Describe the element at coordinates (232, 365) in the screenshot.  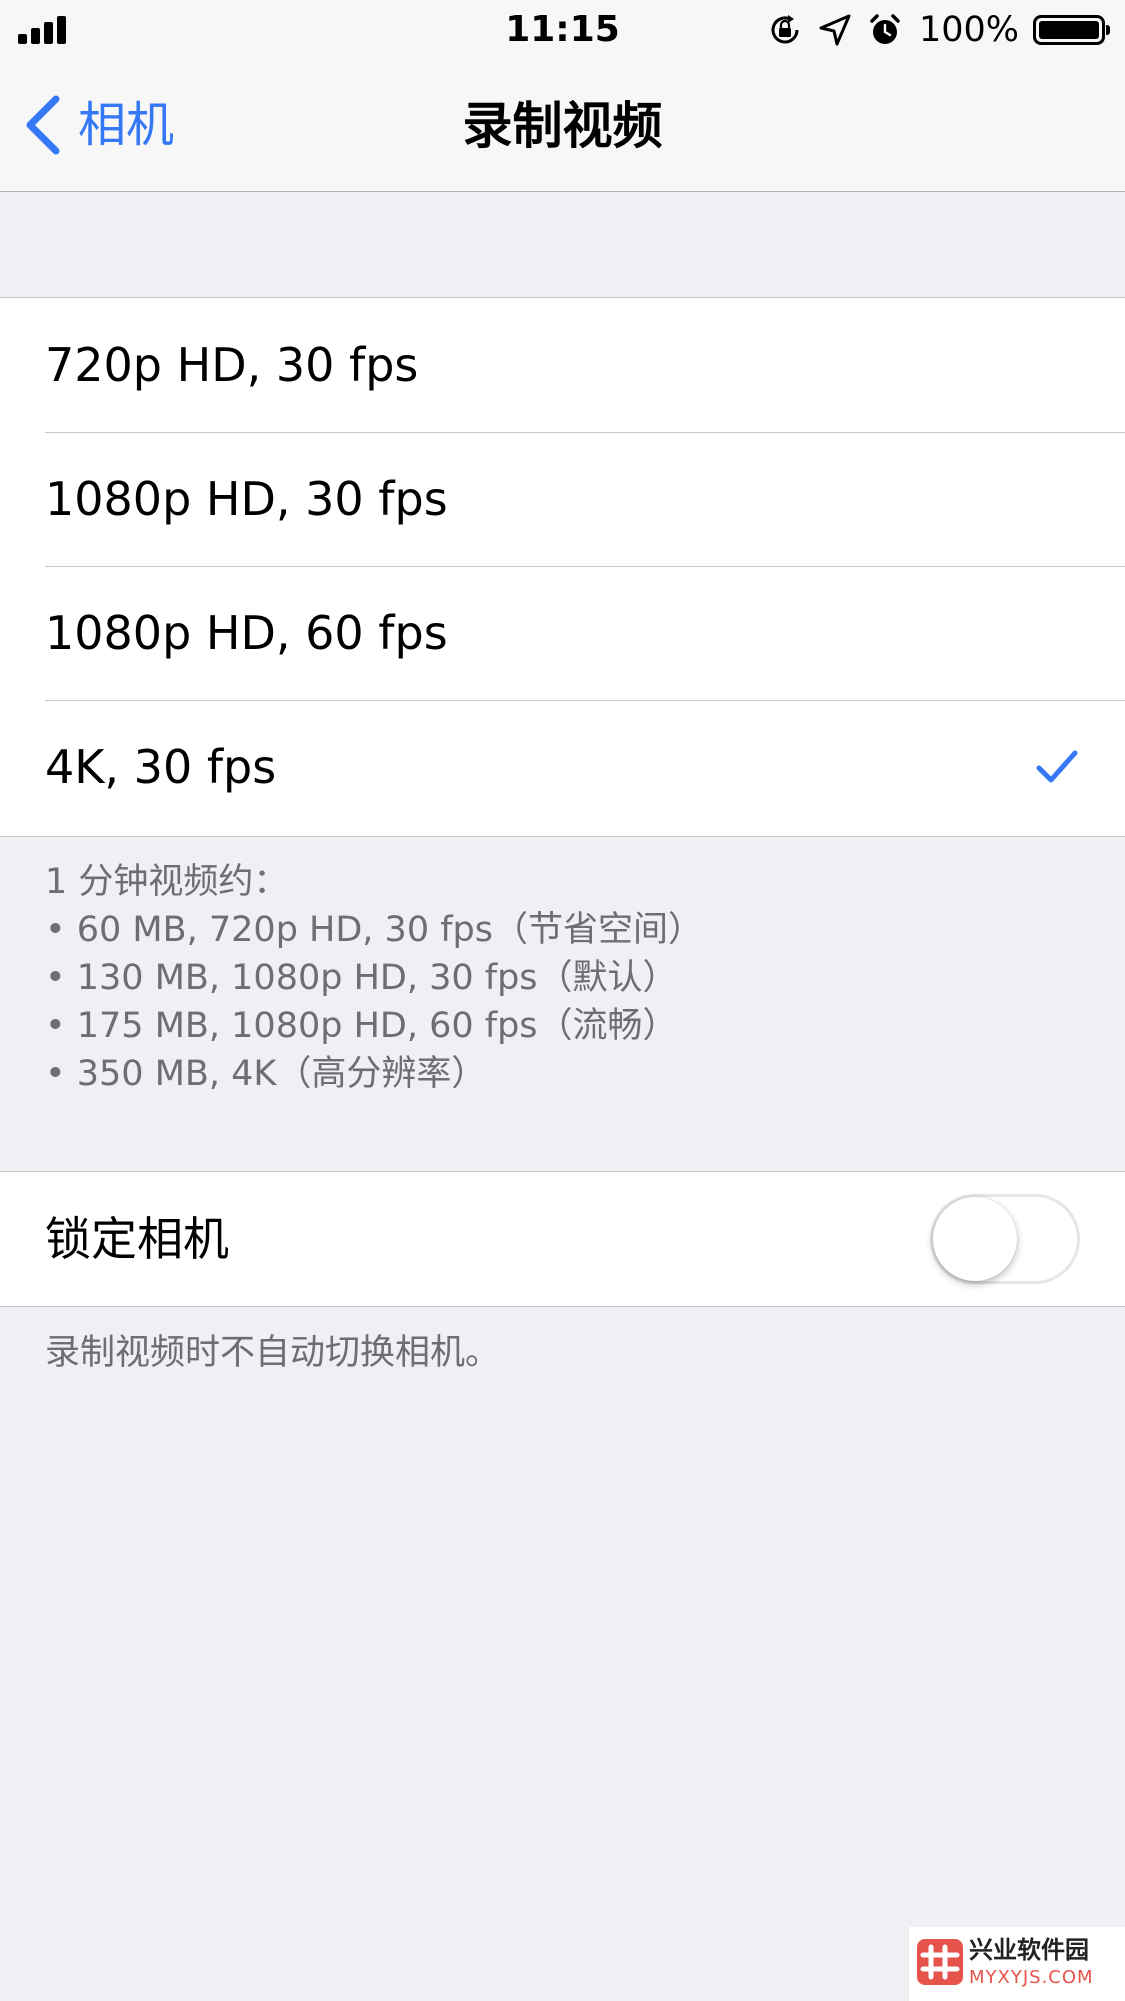
I see `option-label: 720p HD, 30 fps` at that location.